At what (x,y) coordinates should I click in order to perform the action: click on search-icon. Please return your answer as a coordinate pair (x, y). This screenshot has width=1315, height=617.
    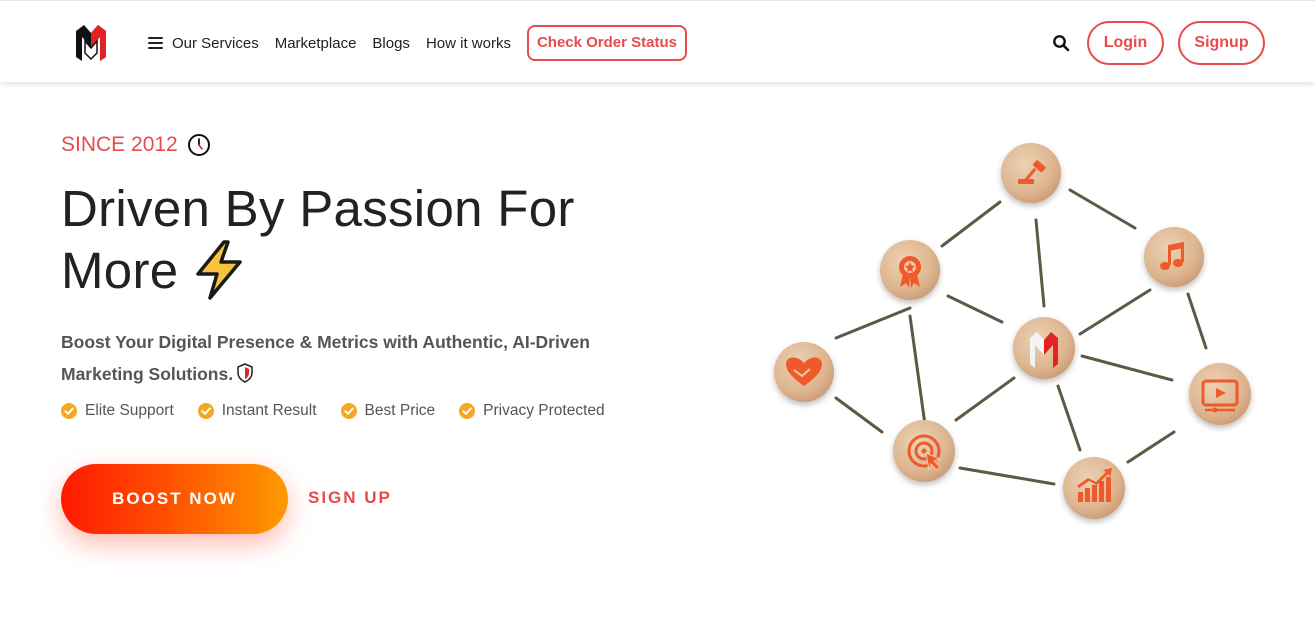
    Looking at the image, I should click on (1061, 43).